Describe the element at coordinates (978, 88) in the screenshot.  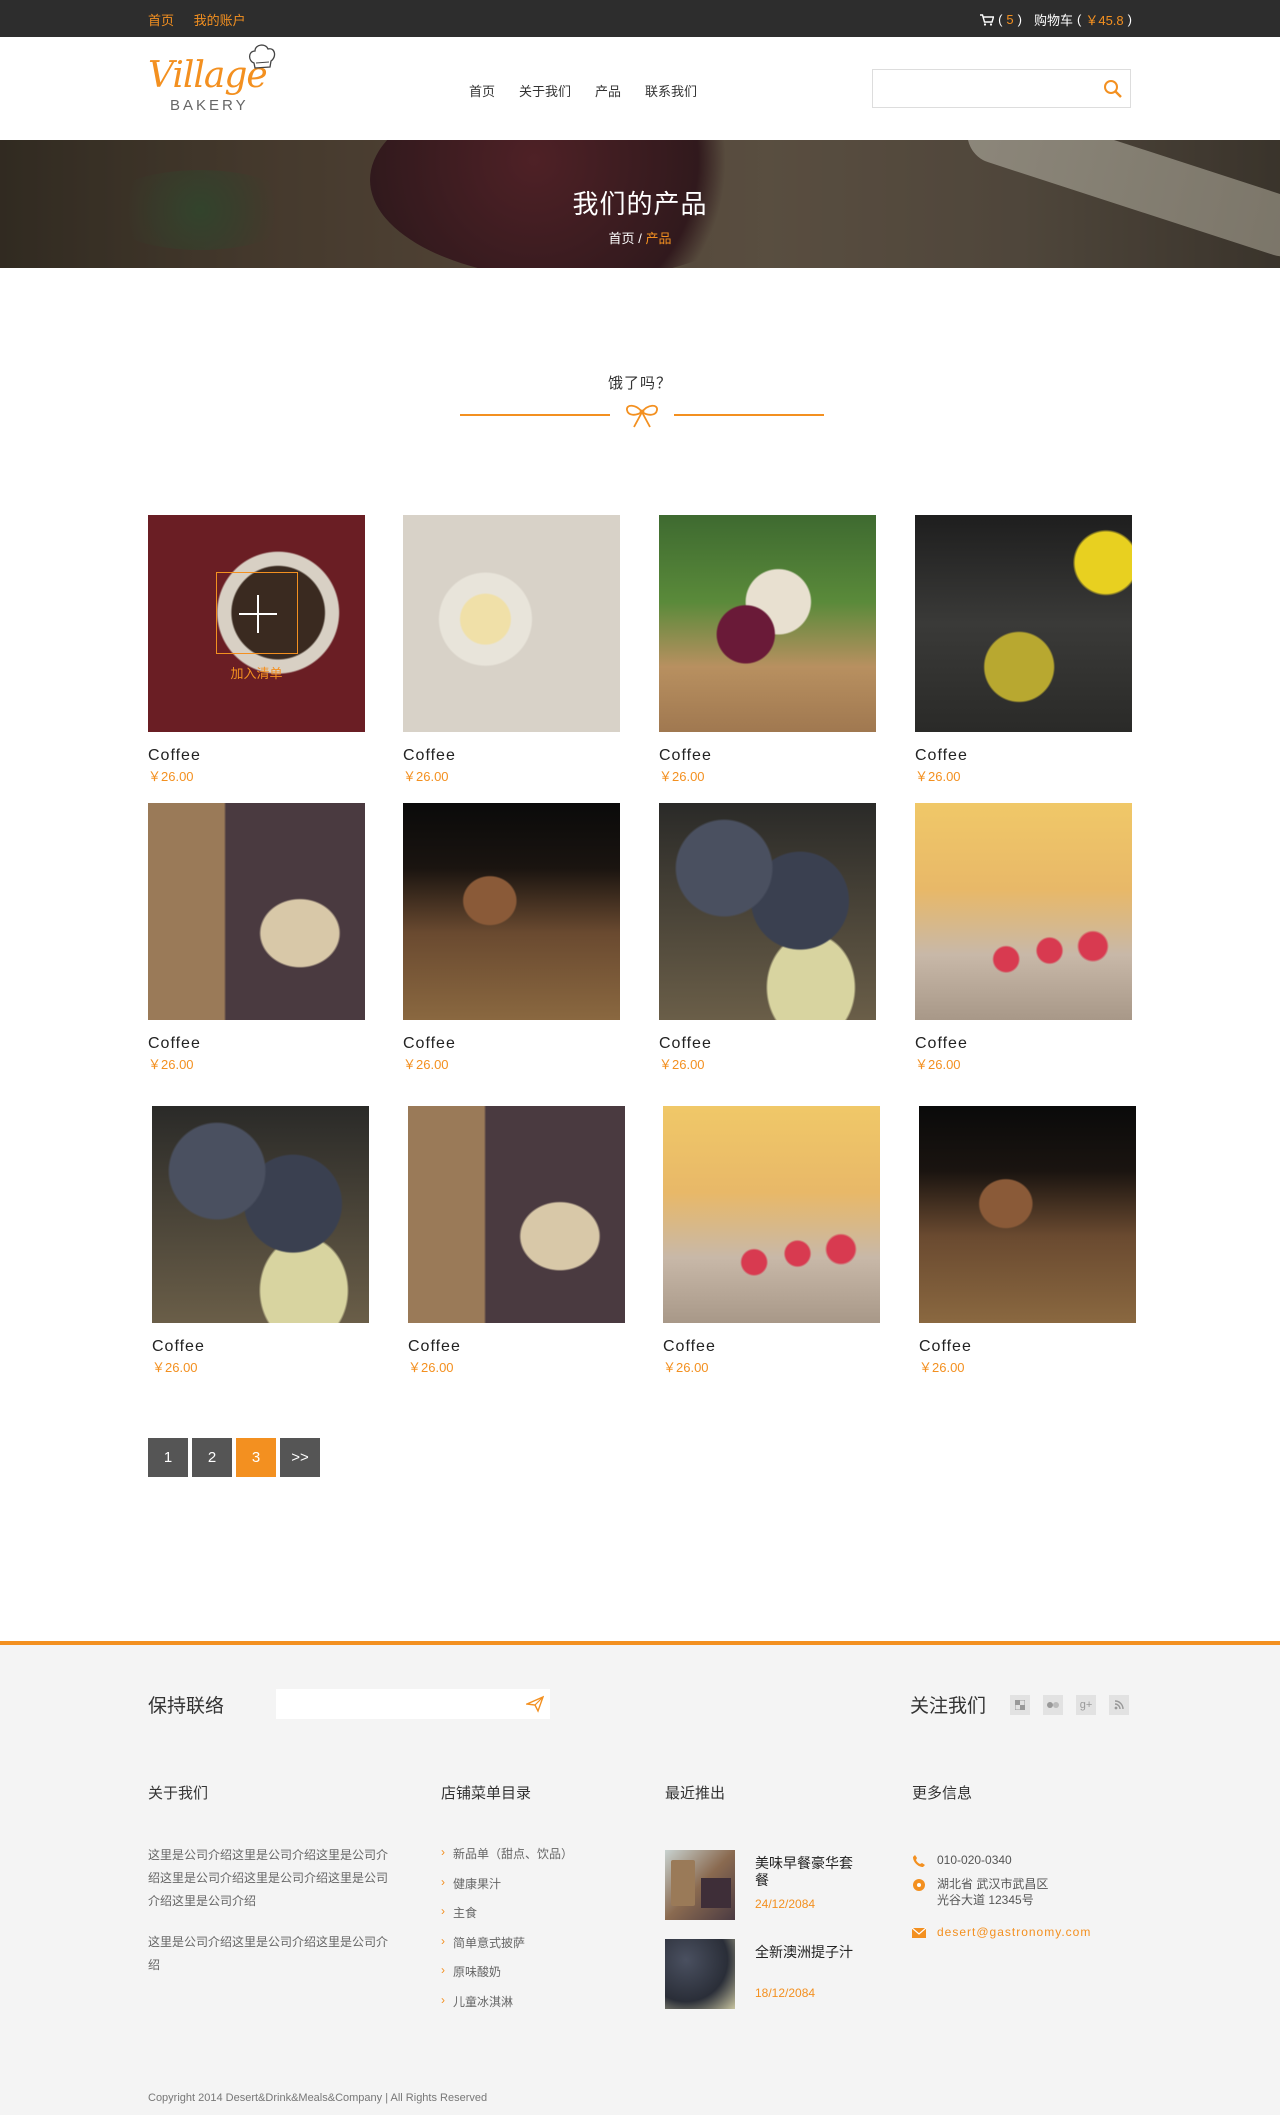
I see `search-input` at that location.